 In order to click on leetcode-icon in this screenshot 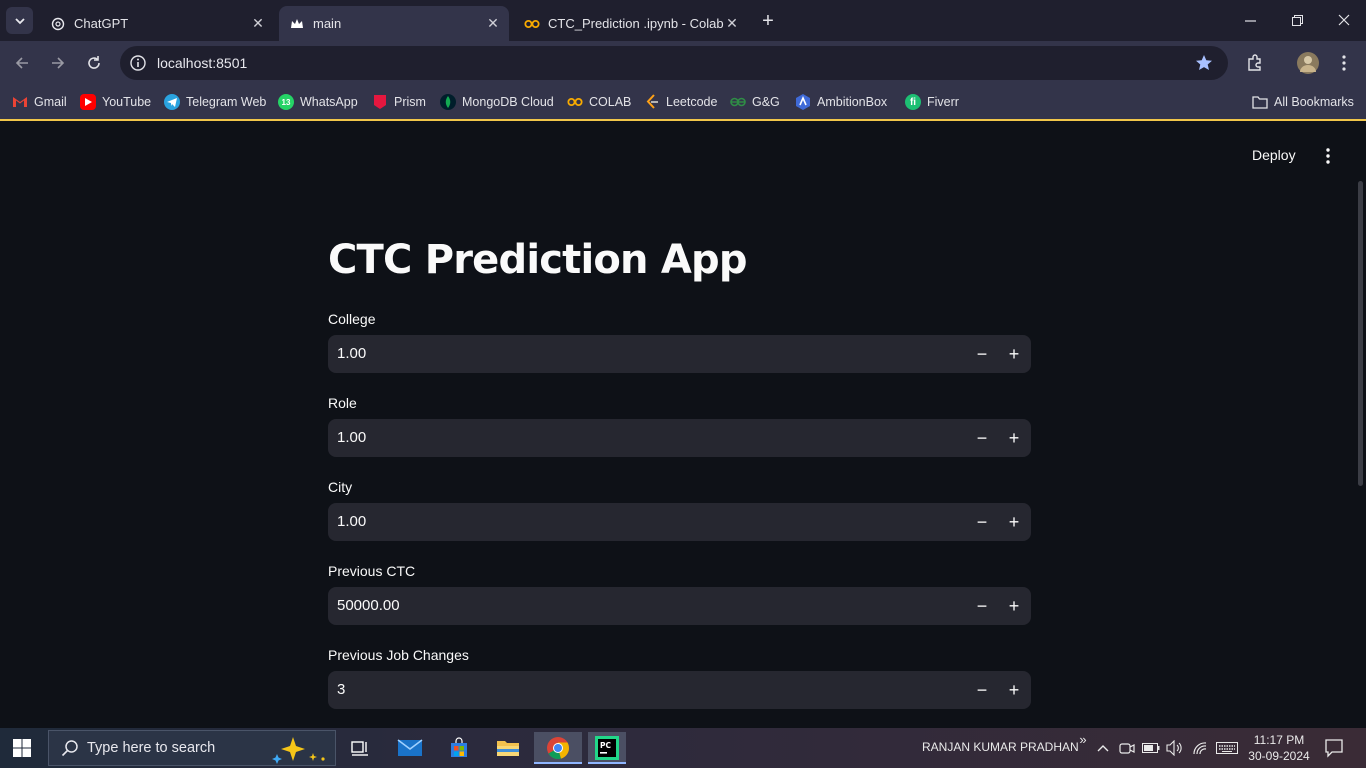, I will do `click(652, 102)`.